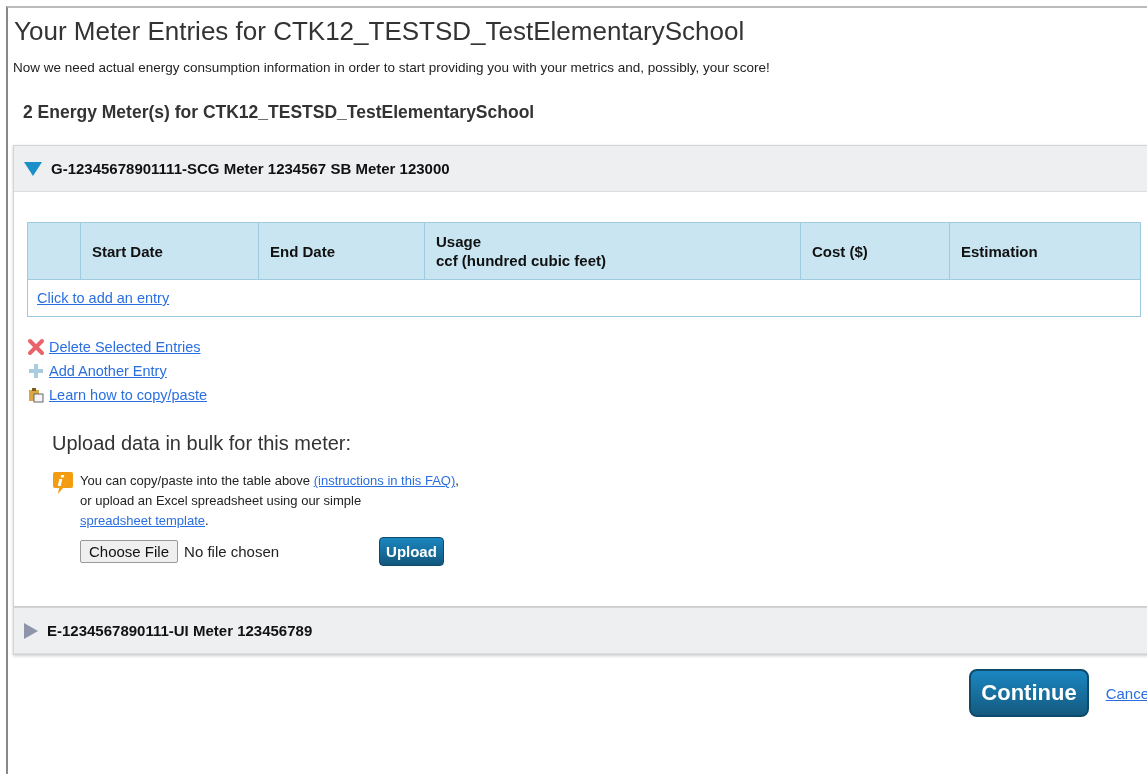  I want to click on file-status: No file chosen, so click(232, 551).